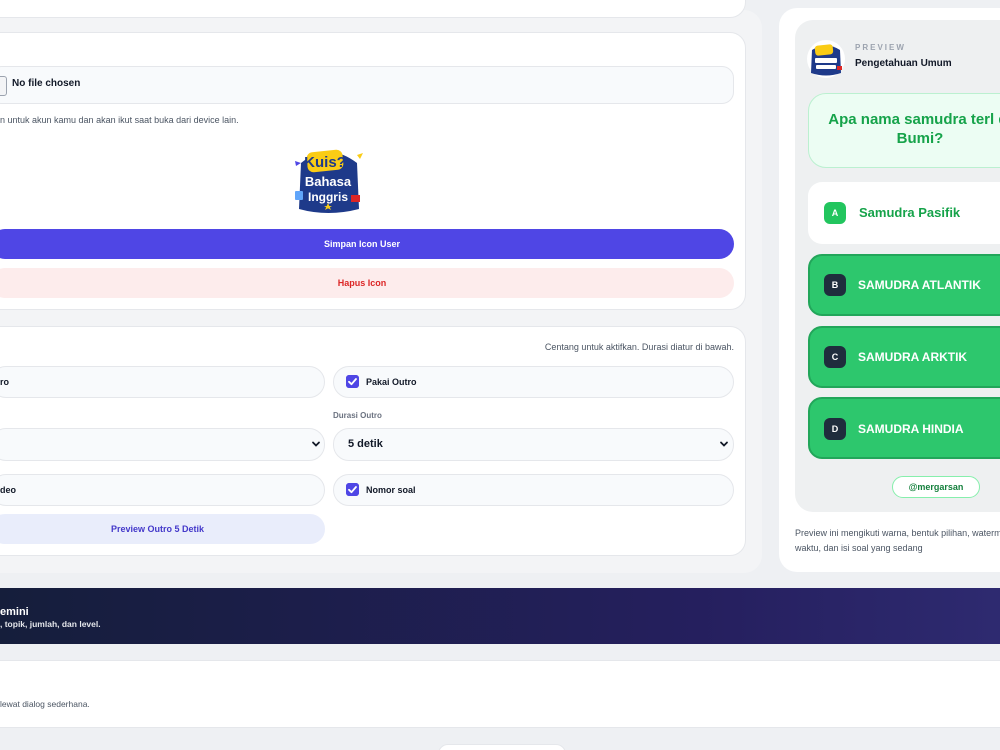 The width and height of the screenshot is (1000, 750). Describe the element at coordinates (162, 382) in the screenshot. I see `intro-toggle` at that location.